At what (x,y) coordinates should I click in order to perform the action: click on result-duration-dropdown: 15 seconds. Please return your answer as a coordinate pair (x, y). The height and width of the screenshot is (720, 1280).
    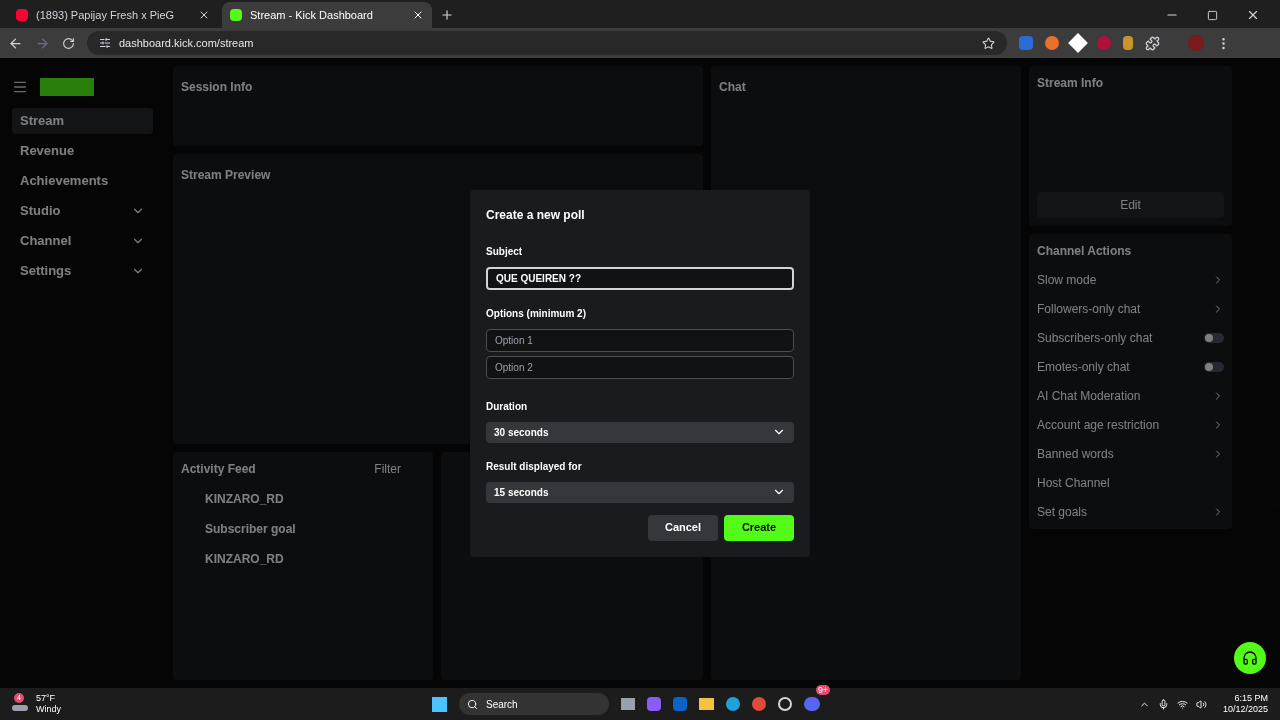
    Looking at the image, I should click on (640, 492).